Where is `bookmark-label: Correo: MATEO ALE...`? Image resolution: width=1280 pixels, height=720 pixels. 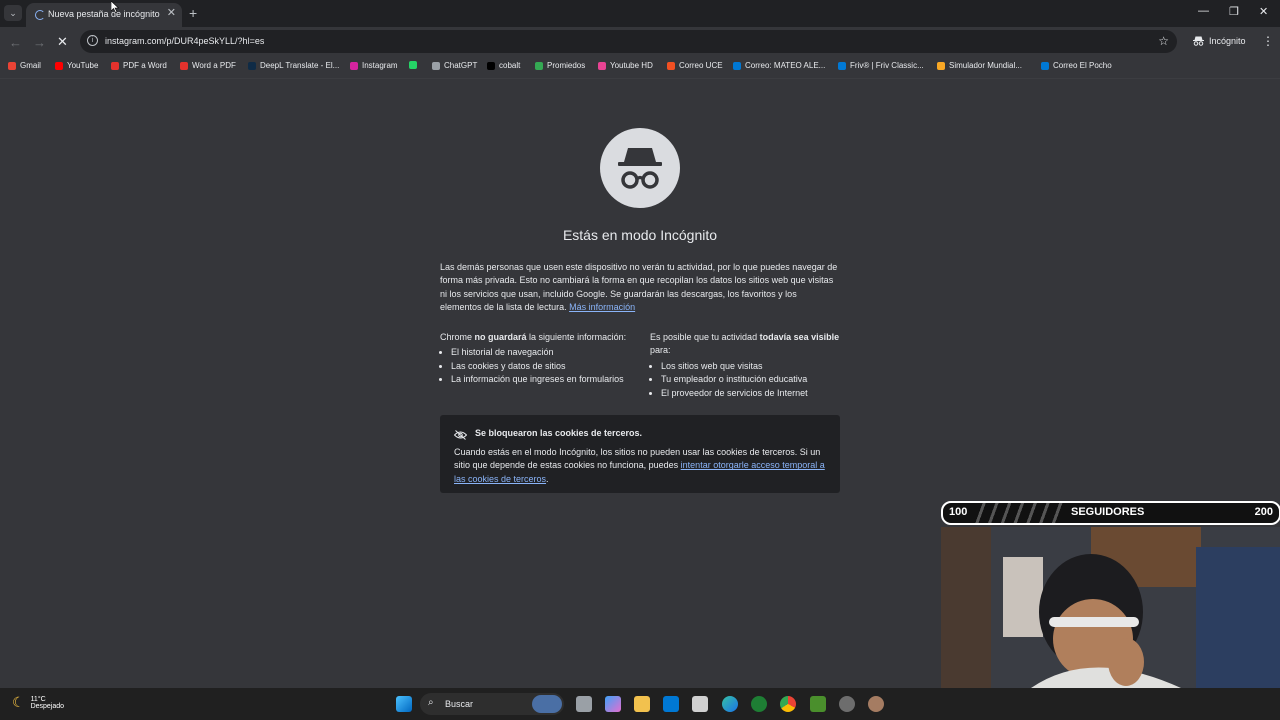 bookmark-label: Correo: MATEO ALE... is located at coordinates (785, 65).